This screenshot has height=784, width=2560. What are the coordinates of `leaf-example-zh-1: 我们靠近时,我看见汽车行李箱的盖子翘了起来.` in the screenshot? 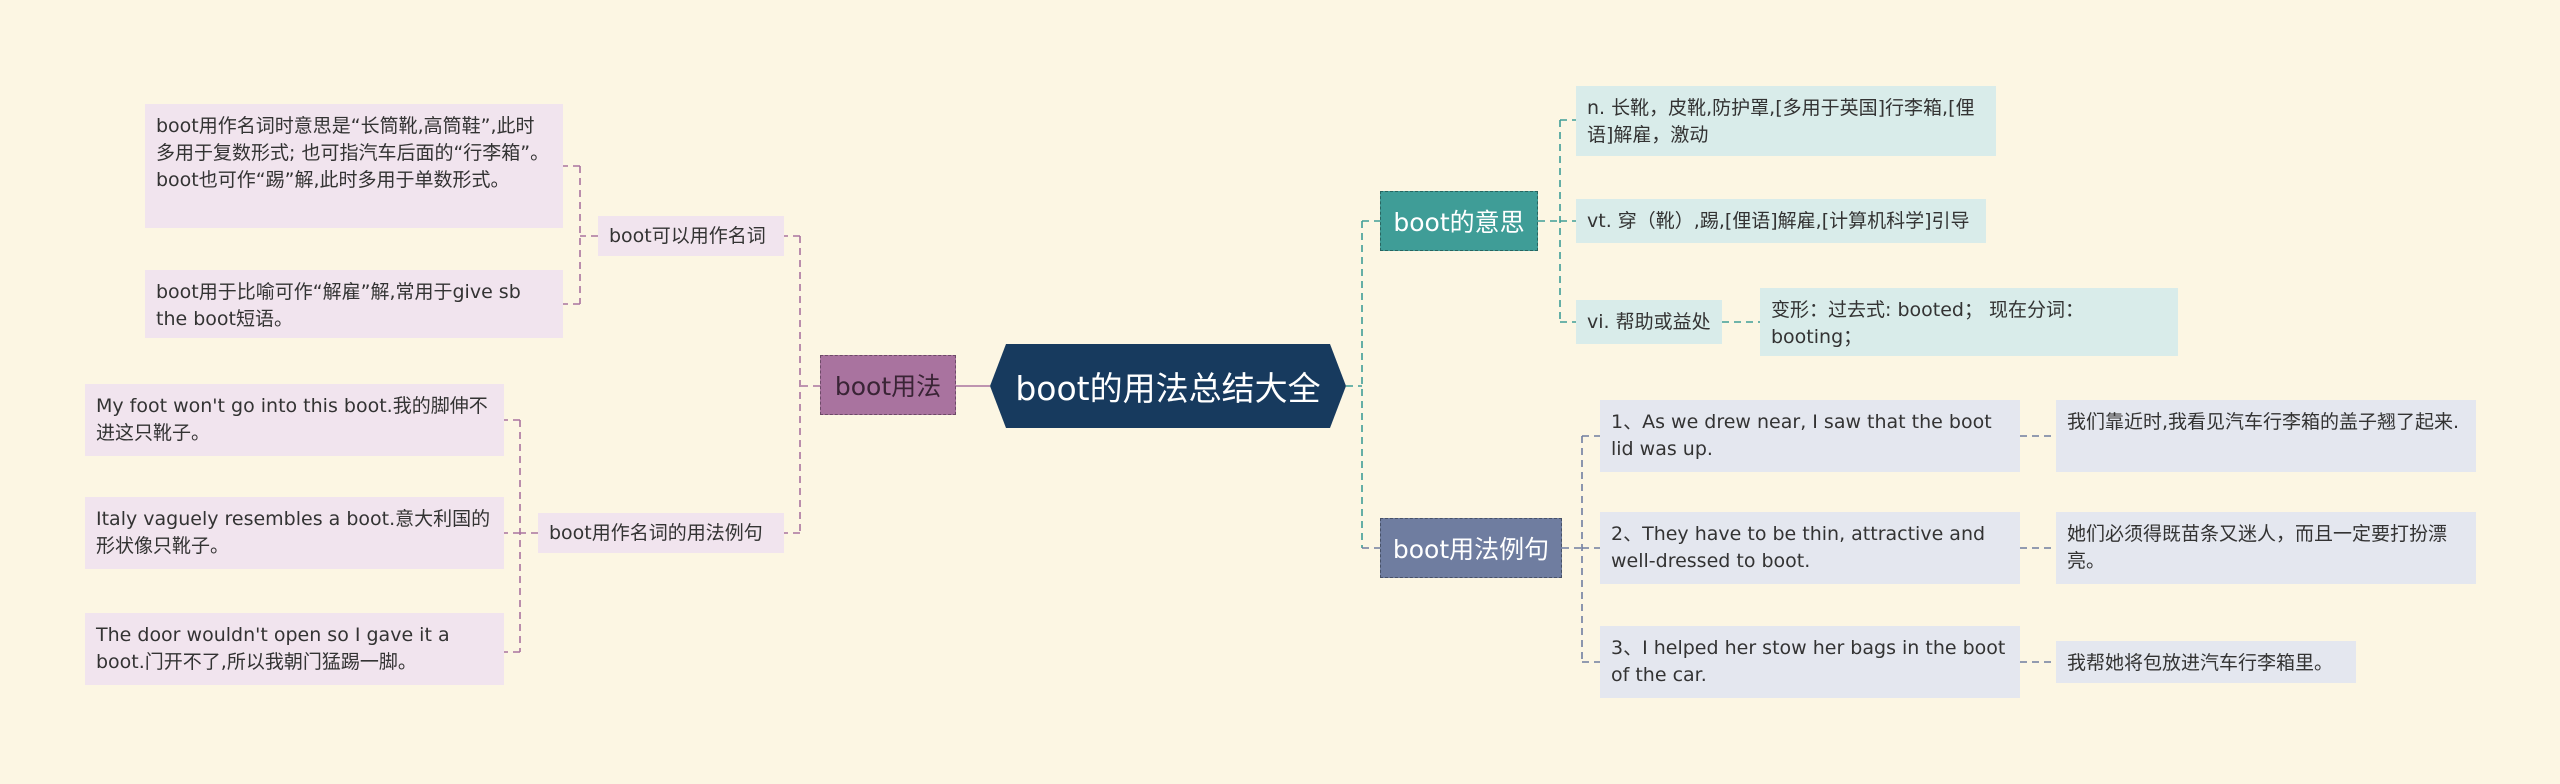 It's located at (2266, 436).